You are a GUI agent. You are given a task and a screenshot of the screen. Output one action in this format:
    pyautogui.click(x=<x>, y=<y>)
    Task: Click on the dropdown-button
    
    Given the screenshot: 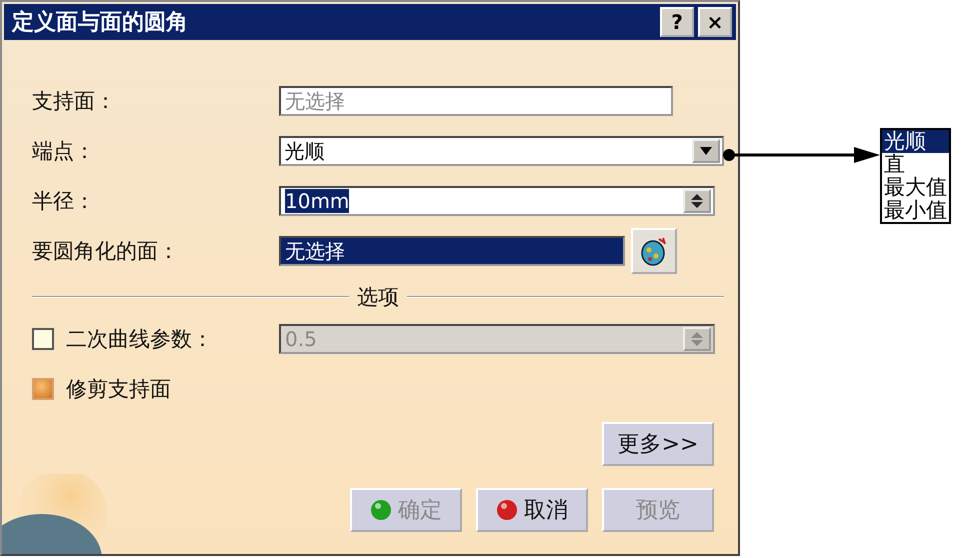 What is the action you would take?
    pyautogui.click(x=706, y=151)
    